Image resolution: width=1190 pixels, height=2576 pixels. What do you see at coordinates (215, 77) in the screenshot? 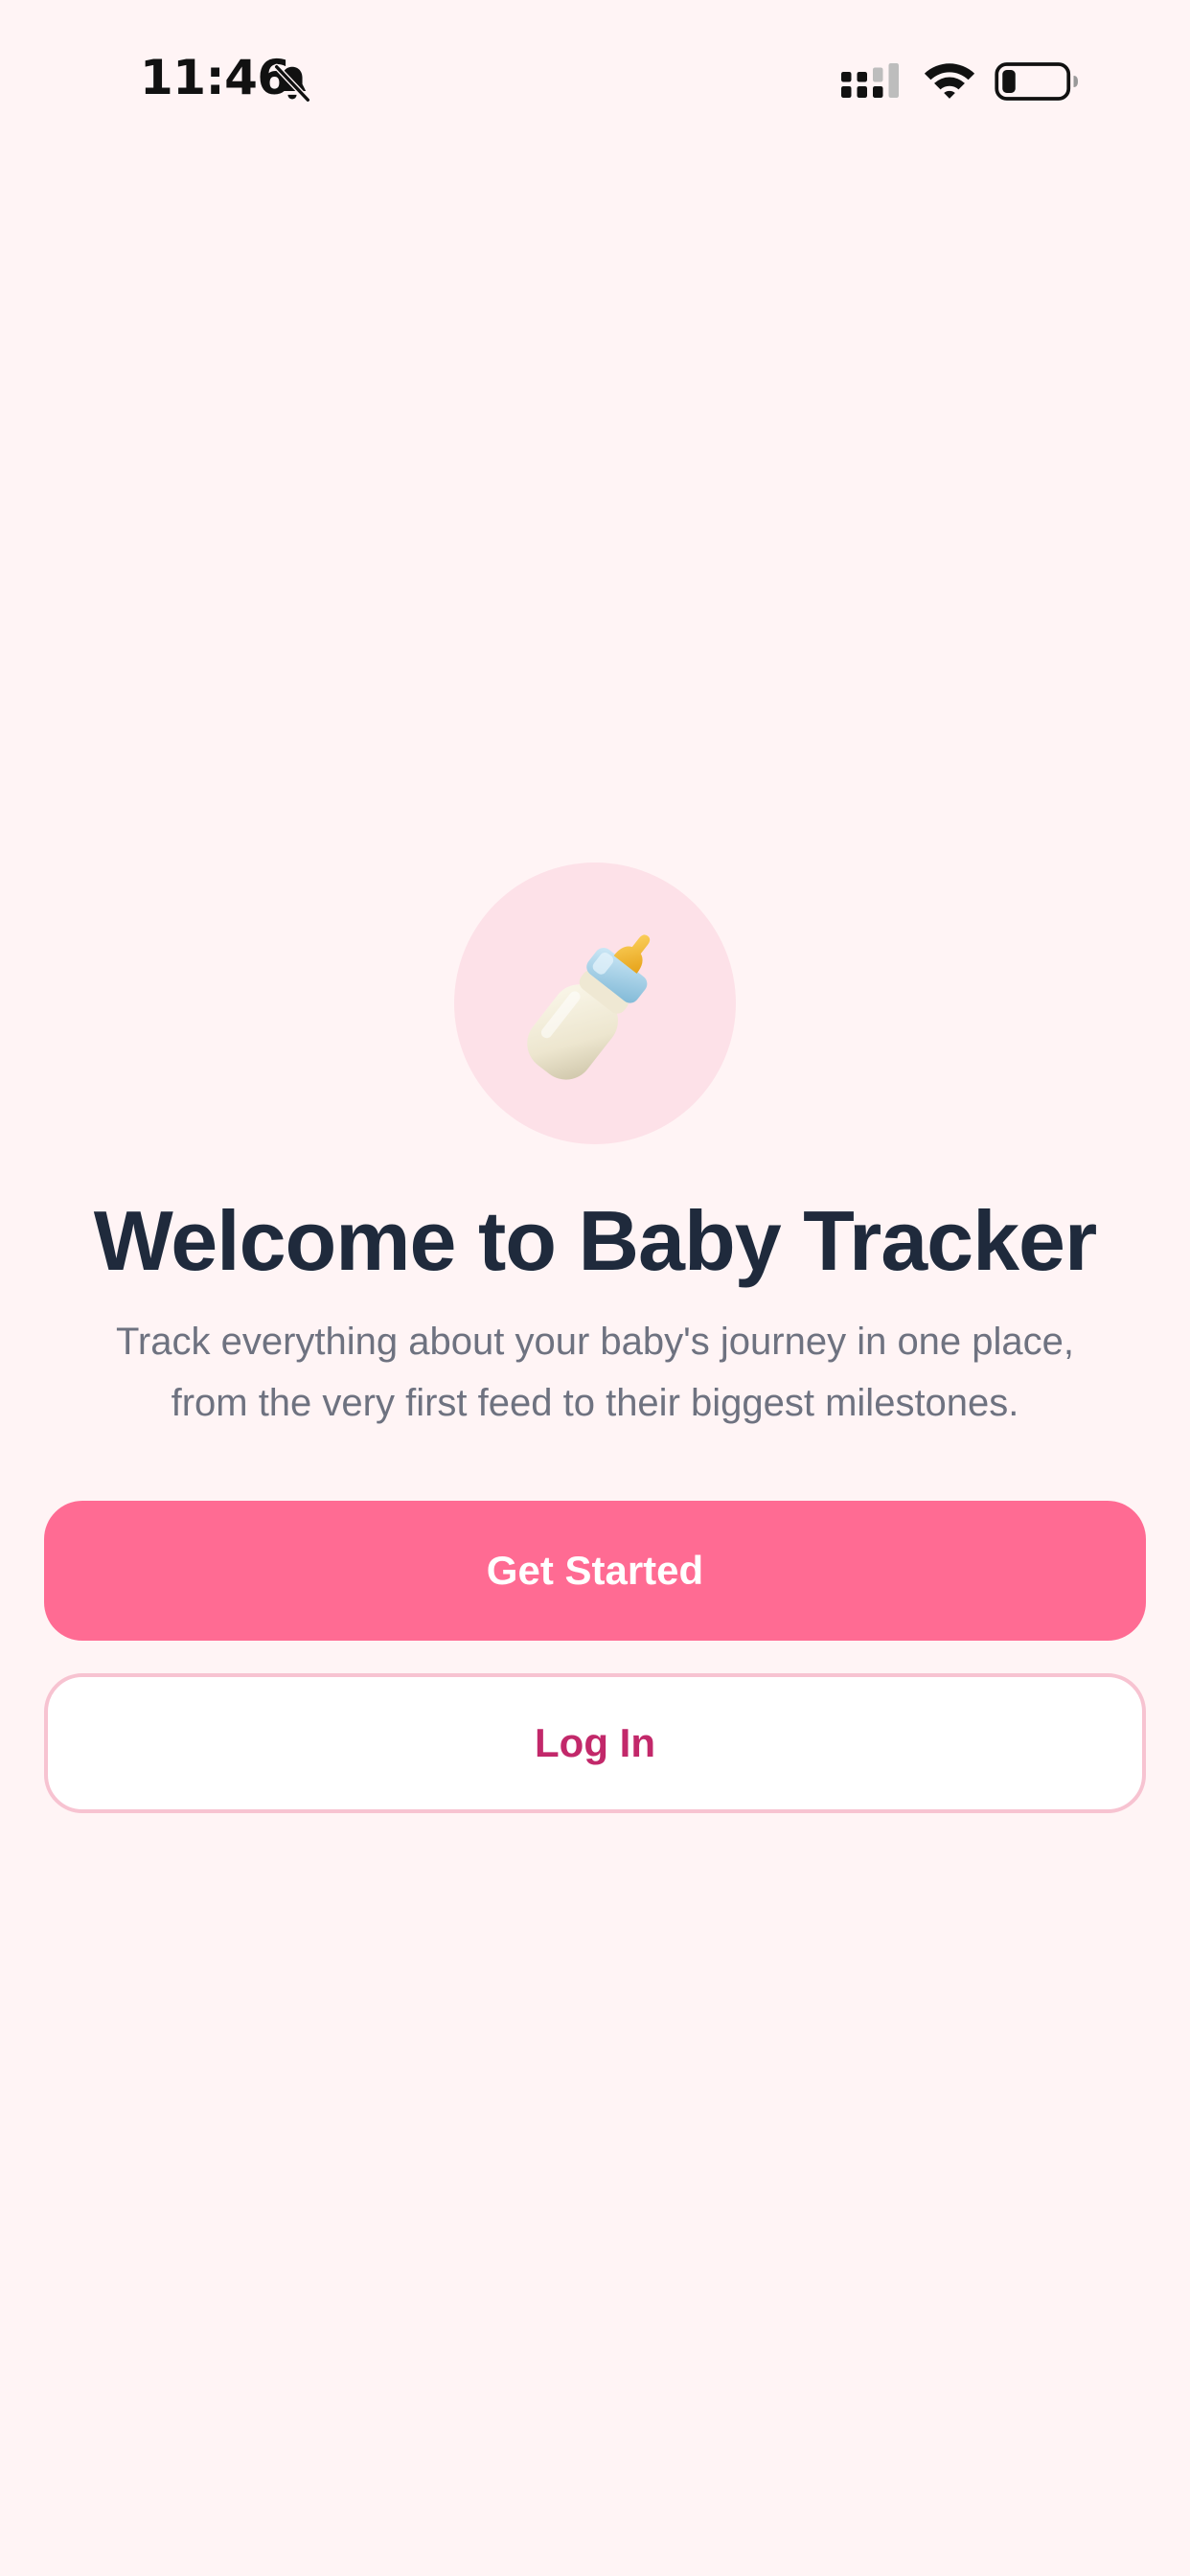
I see `status-time: 11:46` at bounding box center [215, 77].